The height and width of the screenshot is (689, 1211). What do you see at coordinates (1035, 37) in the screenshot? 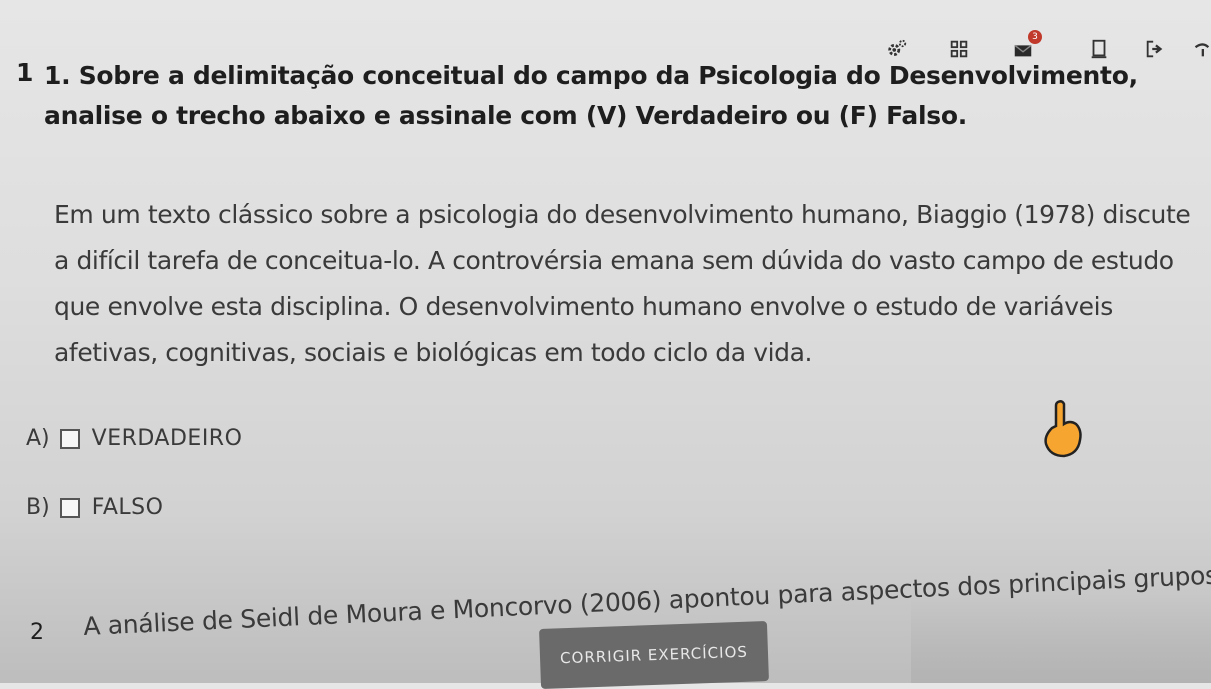
I see `notification-badge: 3` at bounding box center [1035, 37].